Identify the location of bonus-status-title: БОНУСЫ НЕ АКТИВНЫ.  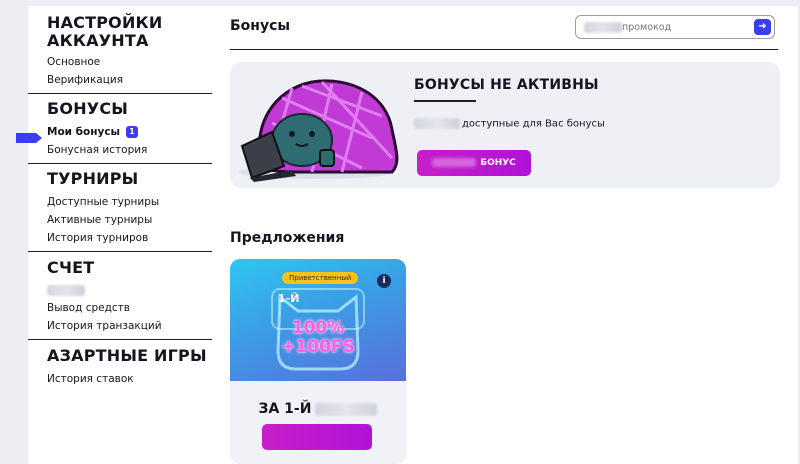
(506, 85).